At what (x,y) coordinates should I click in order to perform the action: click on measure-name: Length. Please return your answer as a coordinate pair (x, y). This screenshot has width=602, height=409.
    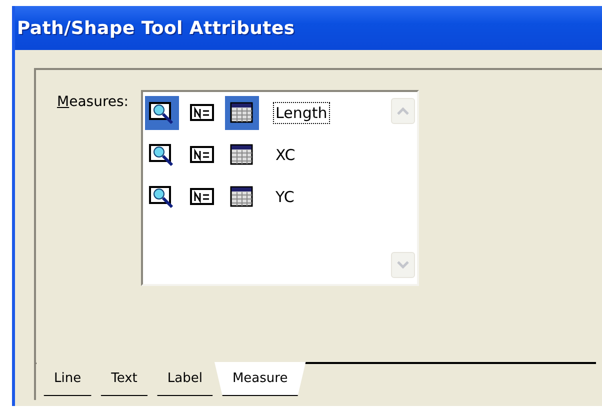
    Looking at the image, I should click on (301, 113).